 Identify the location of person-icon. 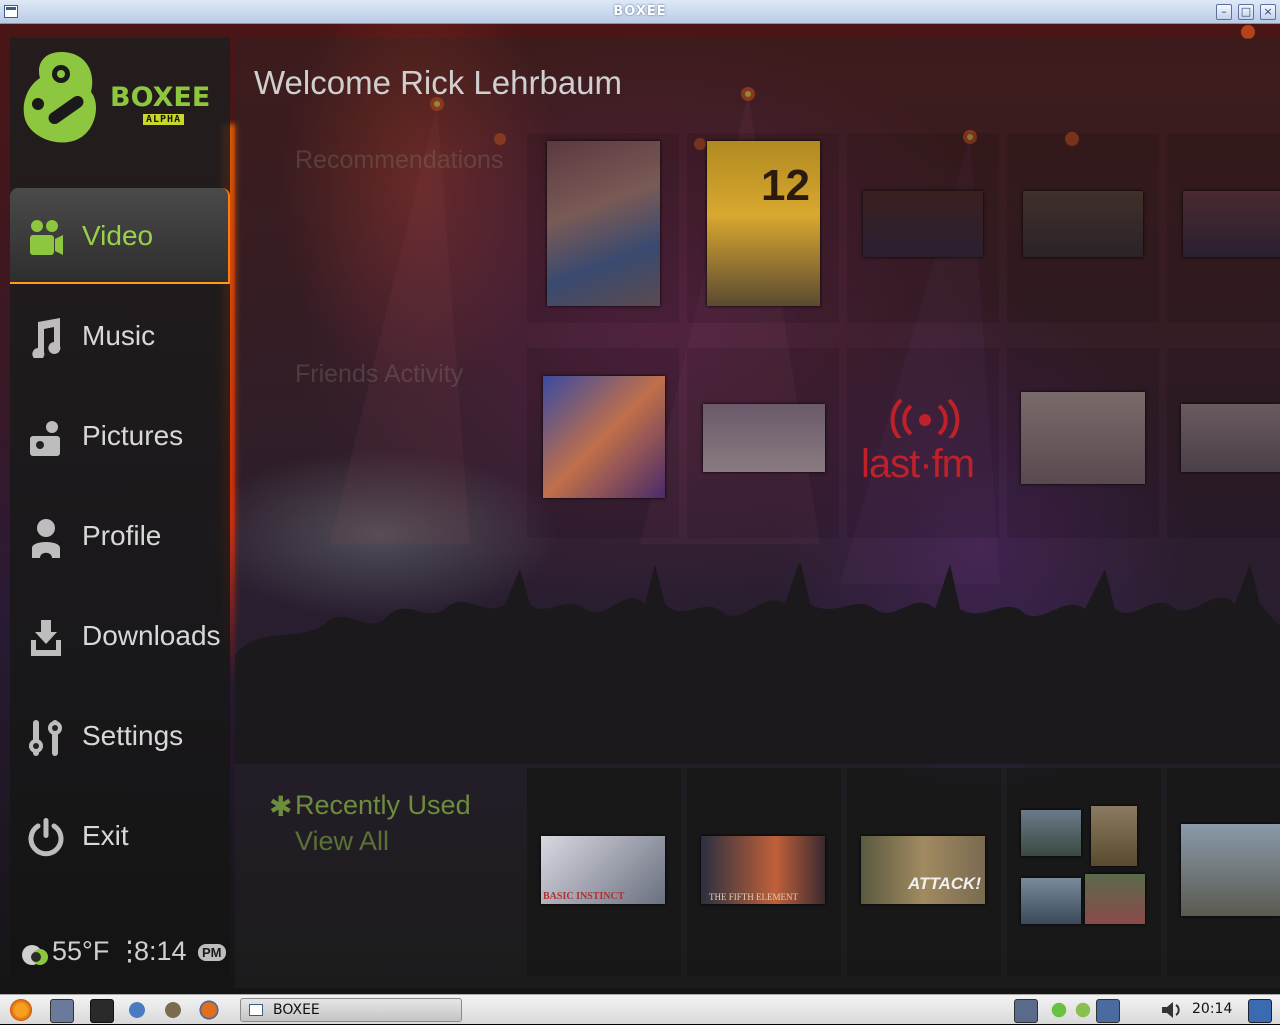
(46, 538).